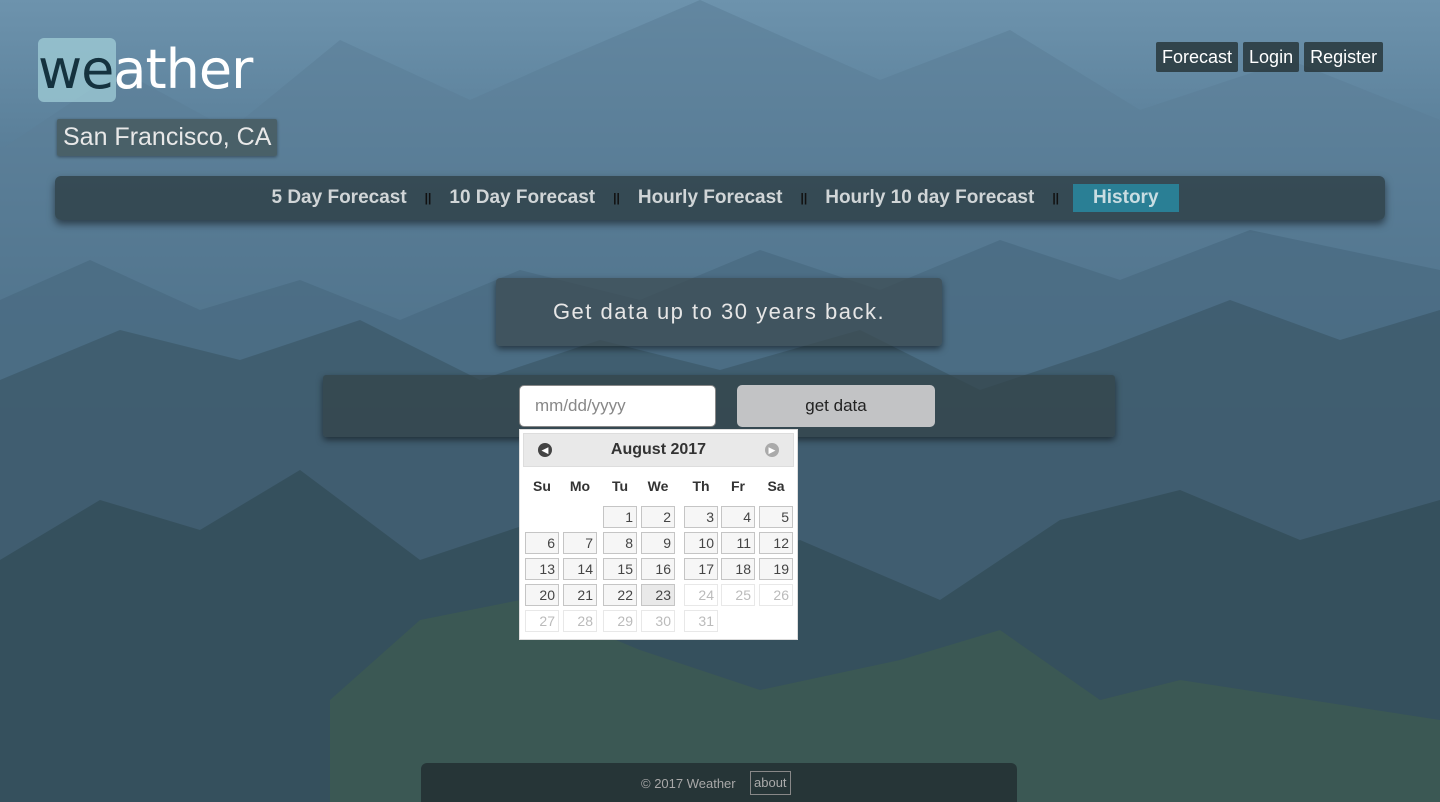 The image size is (1440, 802). I want to click on logo-text: weather, so click(145, 69).